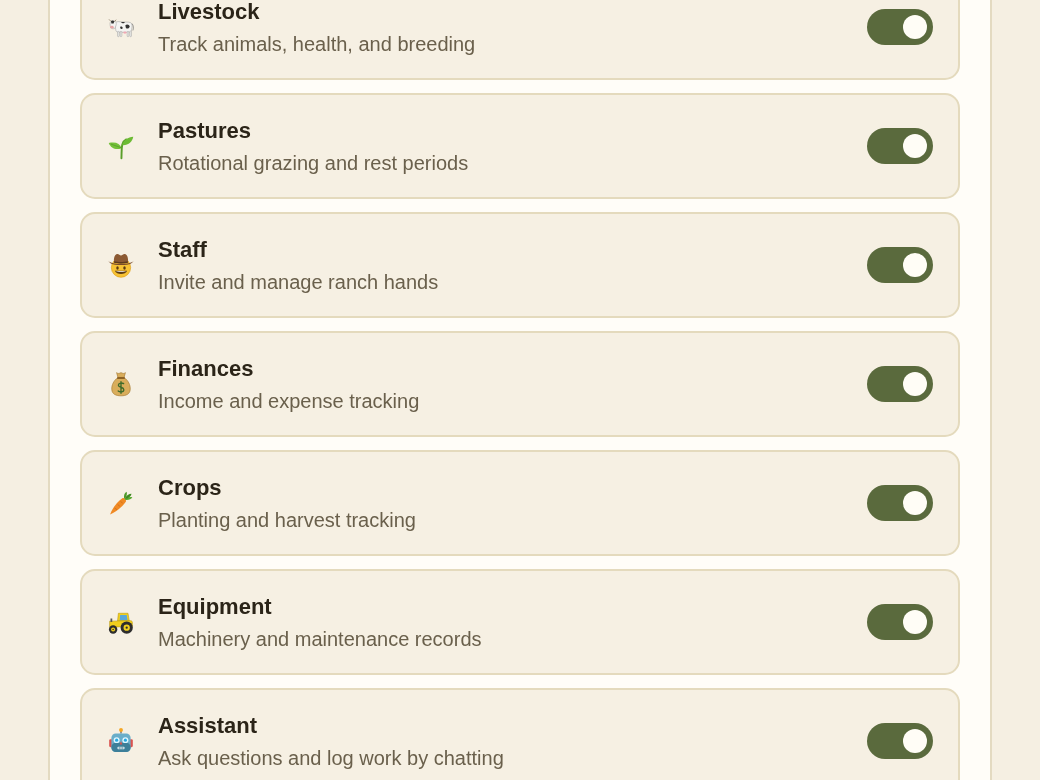  Describe the element at coordinates (289, 401) in the screenshot. I see `module-description: Income and expense tracking` at that location.